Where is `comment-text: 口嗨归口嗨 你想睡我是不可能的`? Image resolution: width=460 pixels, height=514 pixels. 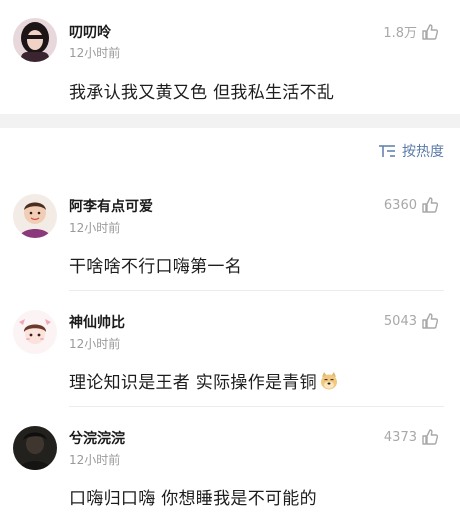 comment-text: 口嗨归口嗨 你想睡我是不可能的 is located at coordinates (193, 499).